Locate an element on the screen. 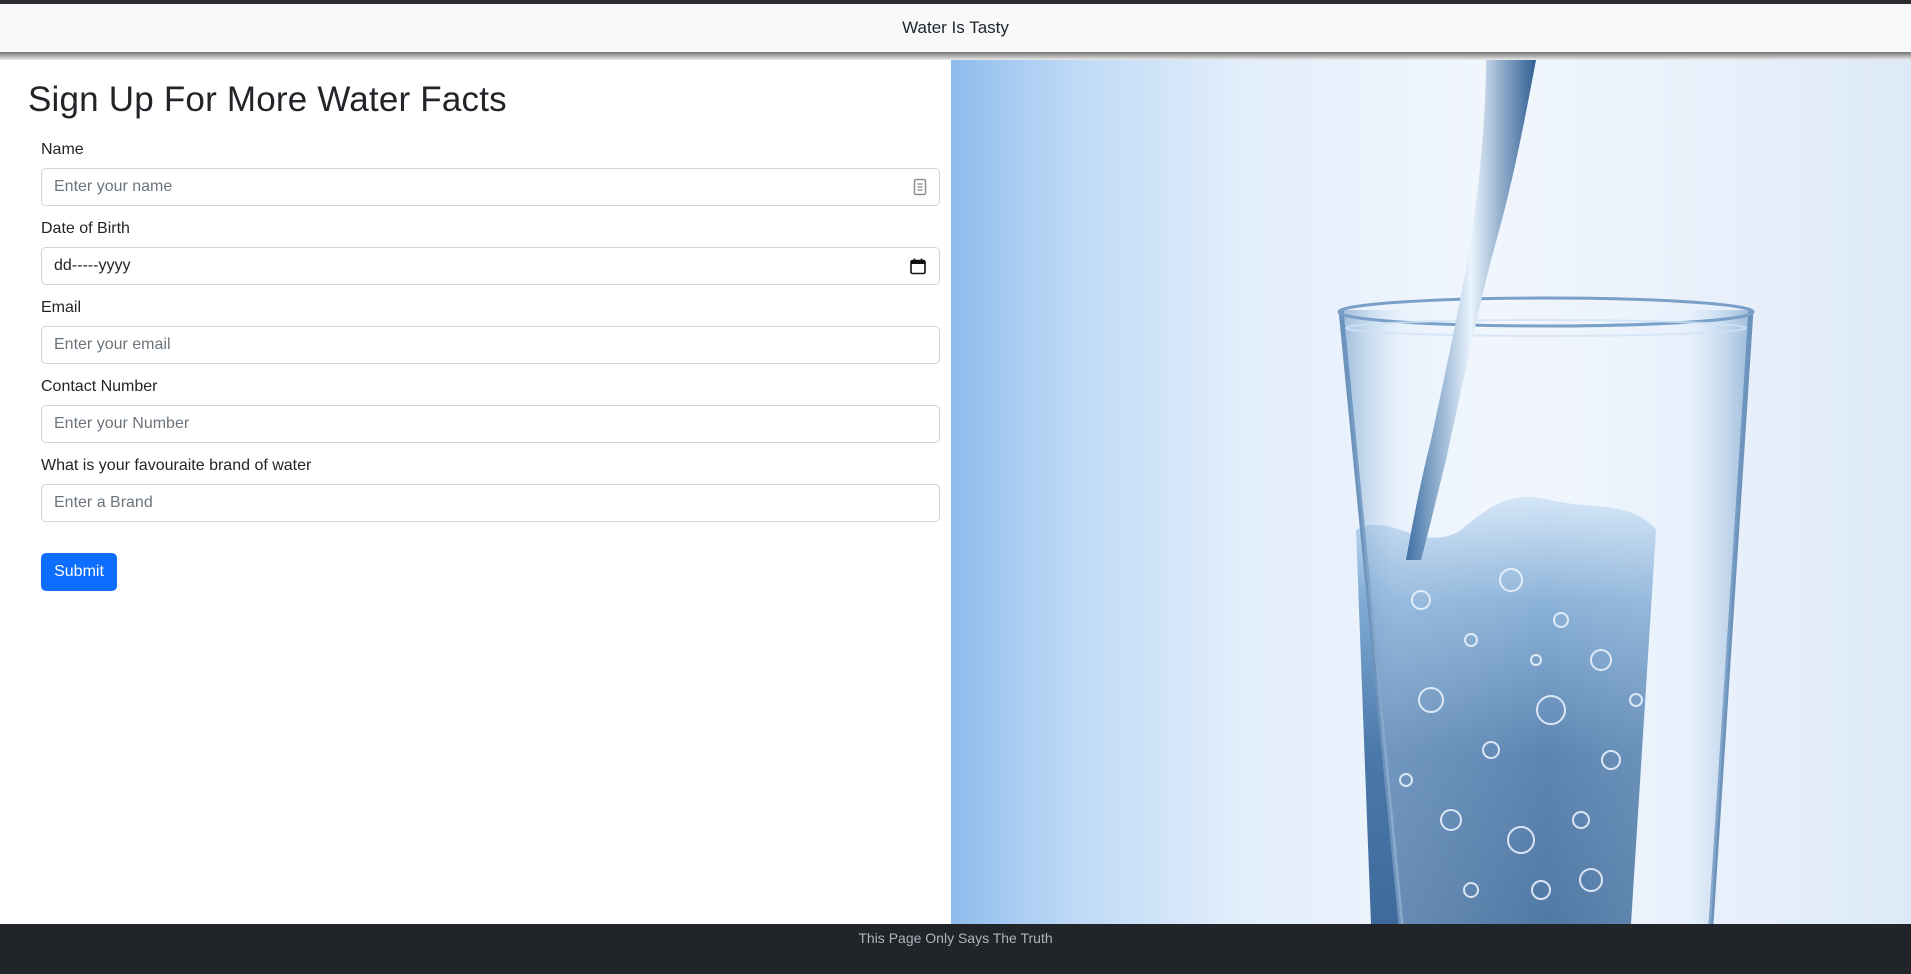  calendar-icon is located at coordinates (918, 266).